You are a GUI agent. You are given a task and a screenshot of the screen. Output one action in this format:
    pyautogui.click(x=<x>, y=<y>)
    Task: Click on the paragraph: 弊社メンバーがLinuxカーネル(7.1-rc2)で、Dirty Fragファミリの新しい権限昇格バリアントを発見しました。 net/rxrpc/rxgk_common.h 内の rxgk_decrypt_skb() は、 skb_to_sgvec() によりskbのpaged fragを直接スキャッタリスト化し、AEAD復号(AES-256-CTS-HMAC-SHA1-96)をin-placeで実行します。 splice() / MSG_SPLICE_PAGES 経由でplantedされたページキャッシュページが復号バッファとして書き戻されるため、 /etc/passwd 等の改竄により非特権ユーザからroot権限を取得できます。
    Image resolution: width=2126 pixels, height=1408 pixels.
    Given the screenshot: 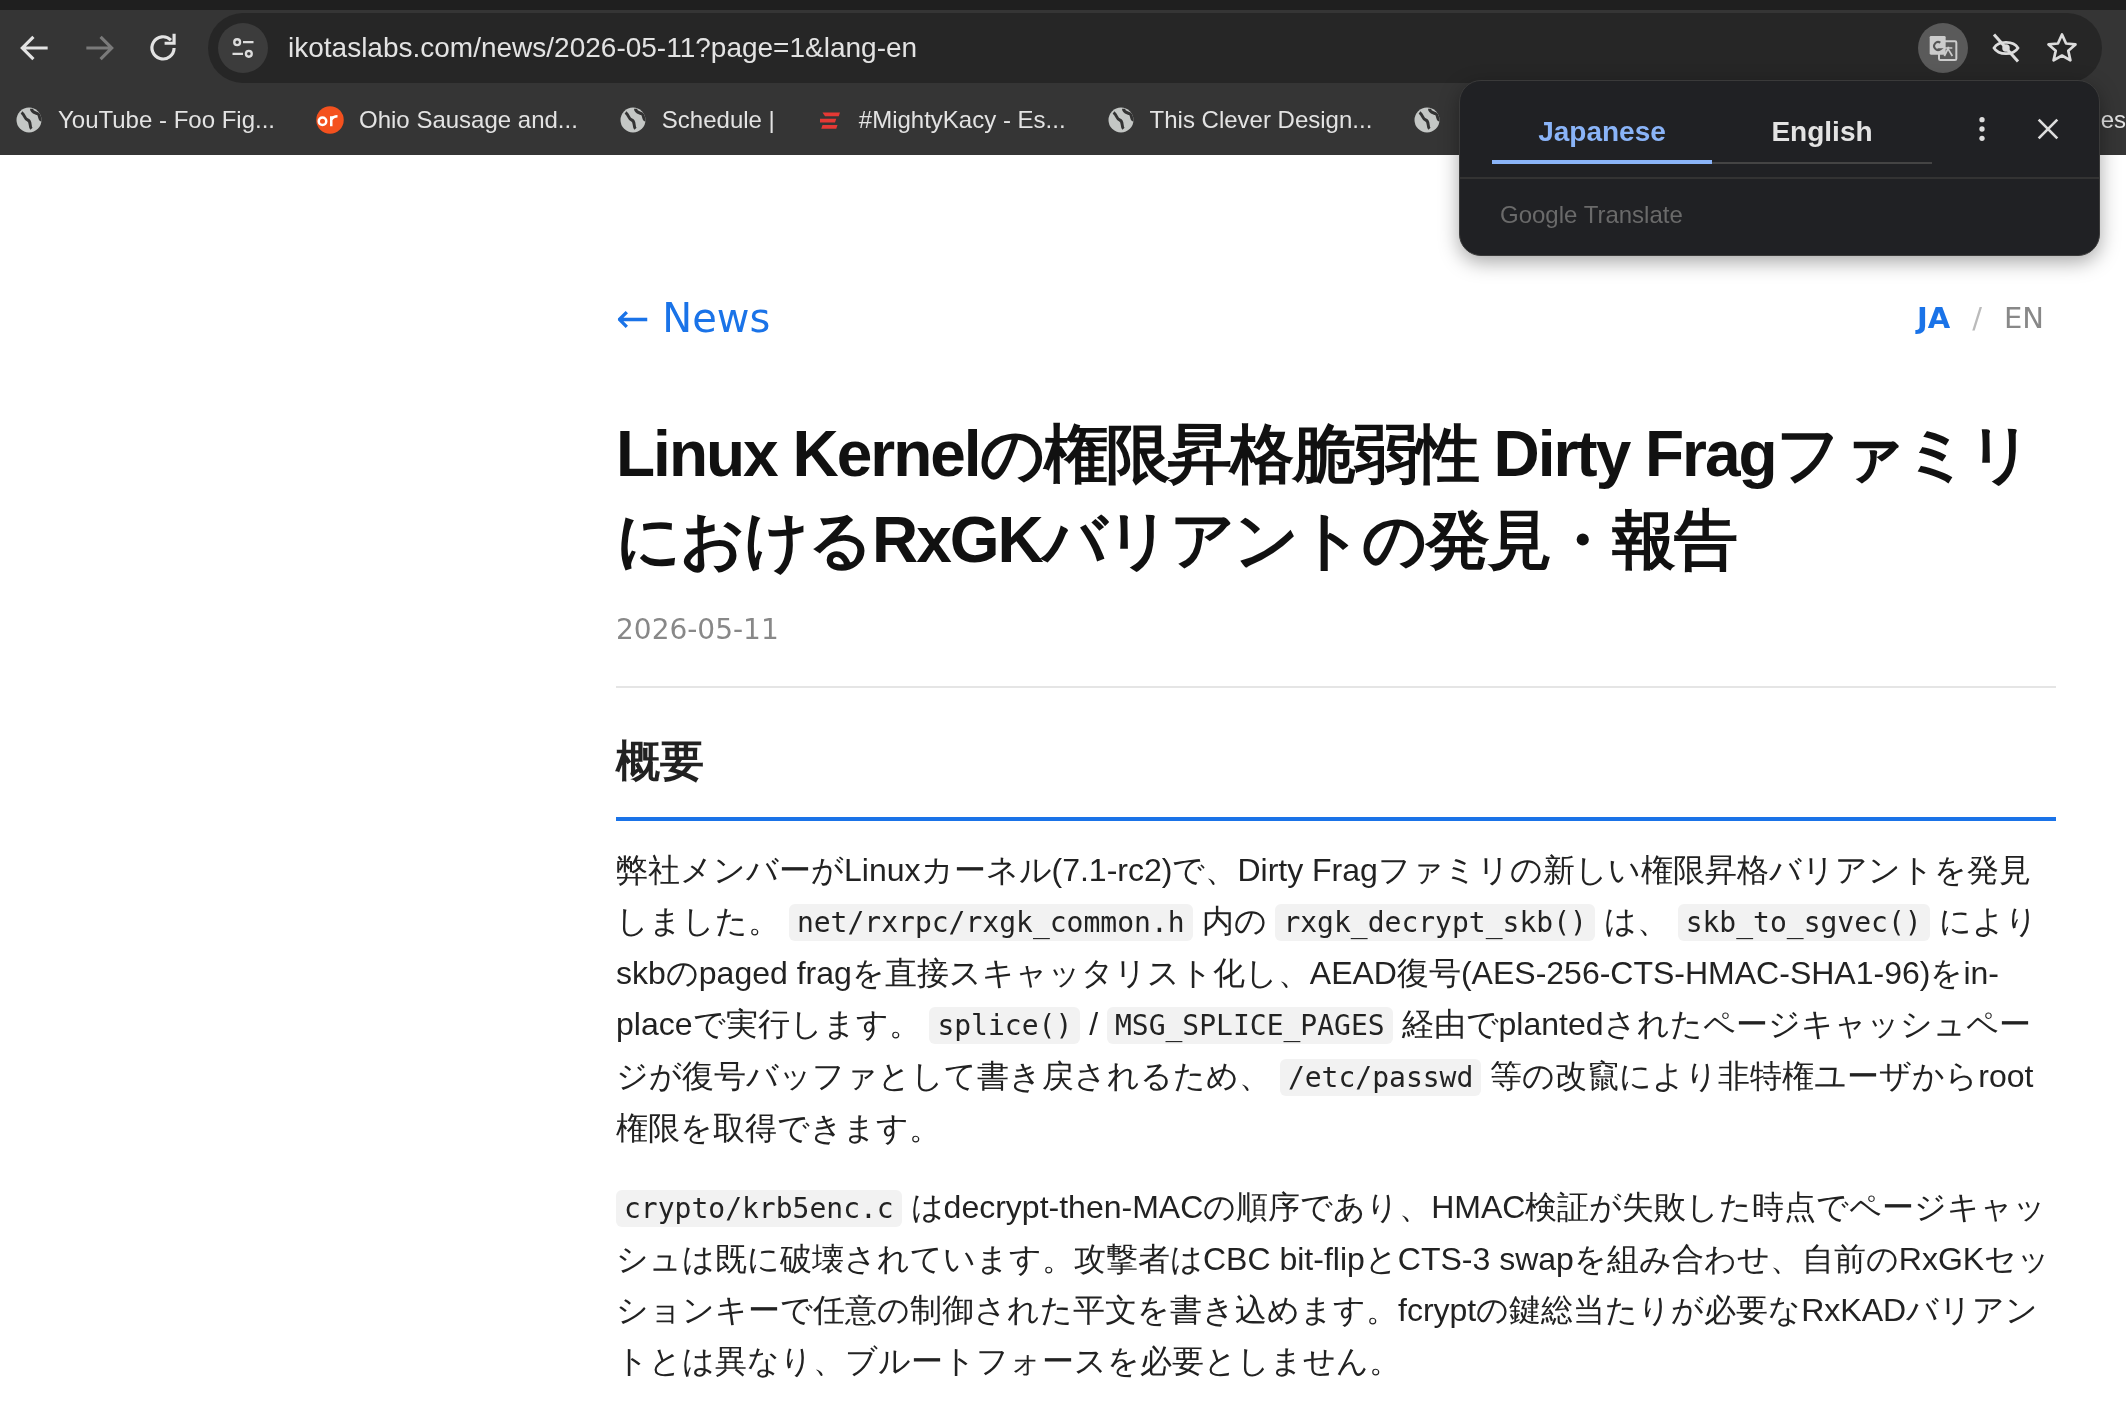 What is the action you would take?
    pyautogui.click(x=1327, y=999)
    